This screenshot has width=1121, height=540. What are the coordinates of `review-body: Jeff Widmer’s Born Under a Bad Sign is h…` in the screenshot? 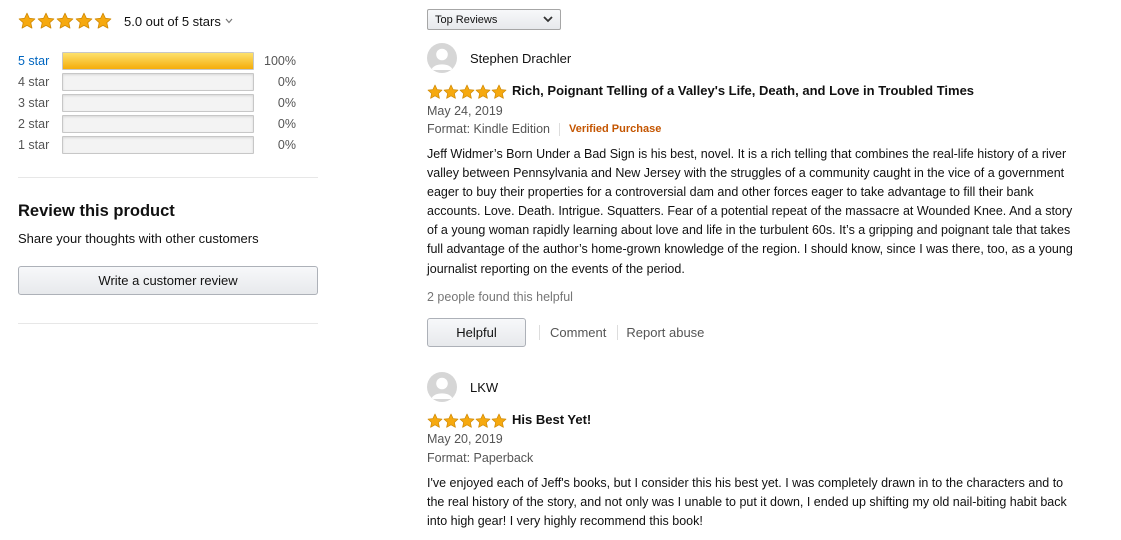 It's located at (765, 212).